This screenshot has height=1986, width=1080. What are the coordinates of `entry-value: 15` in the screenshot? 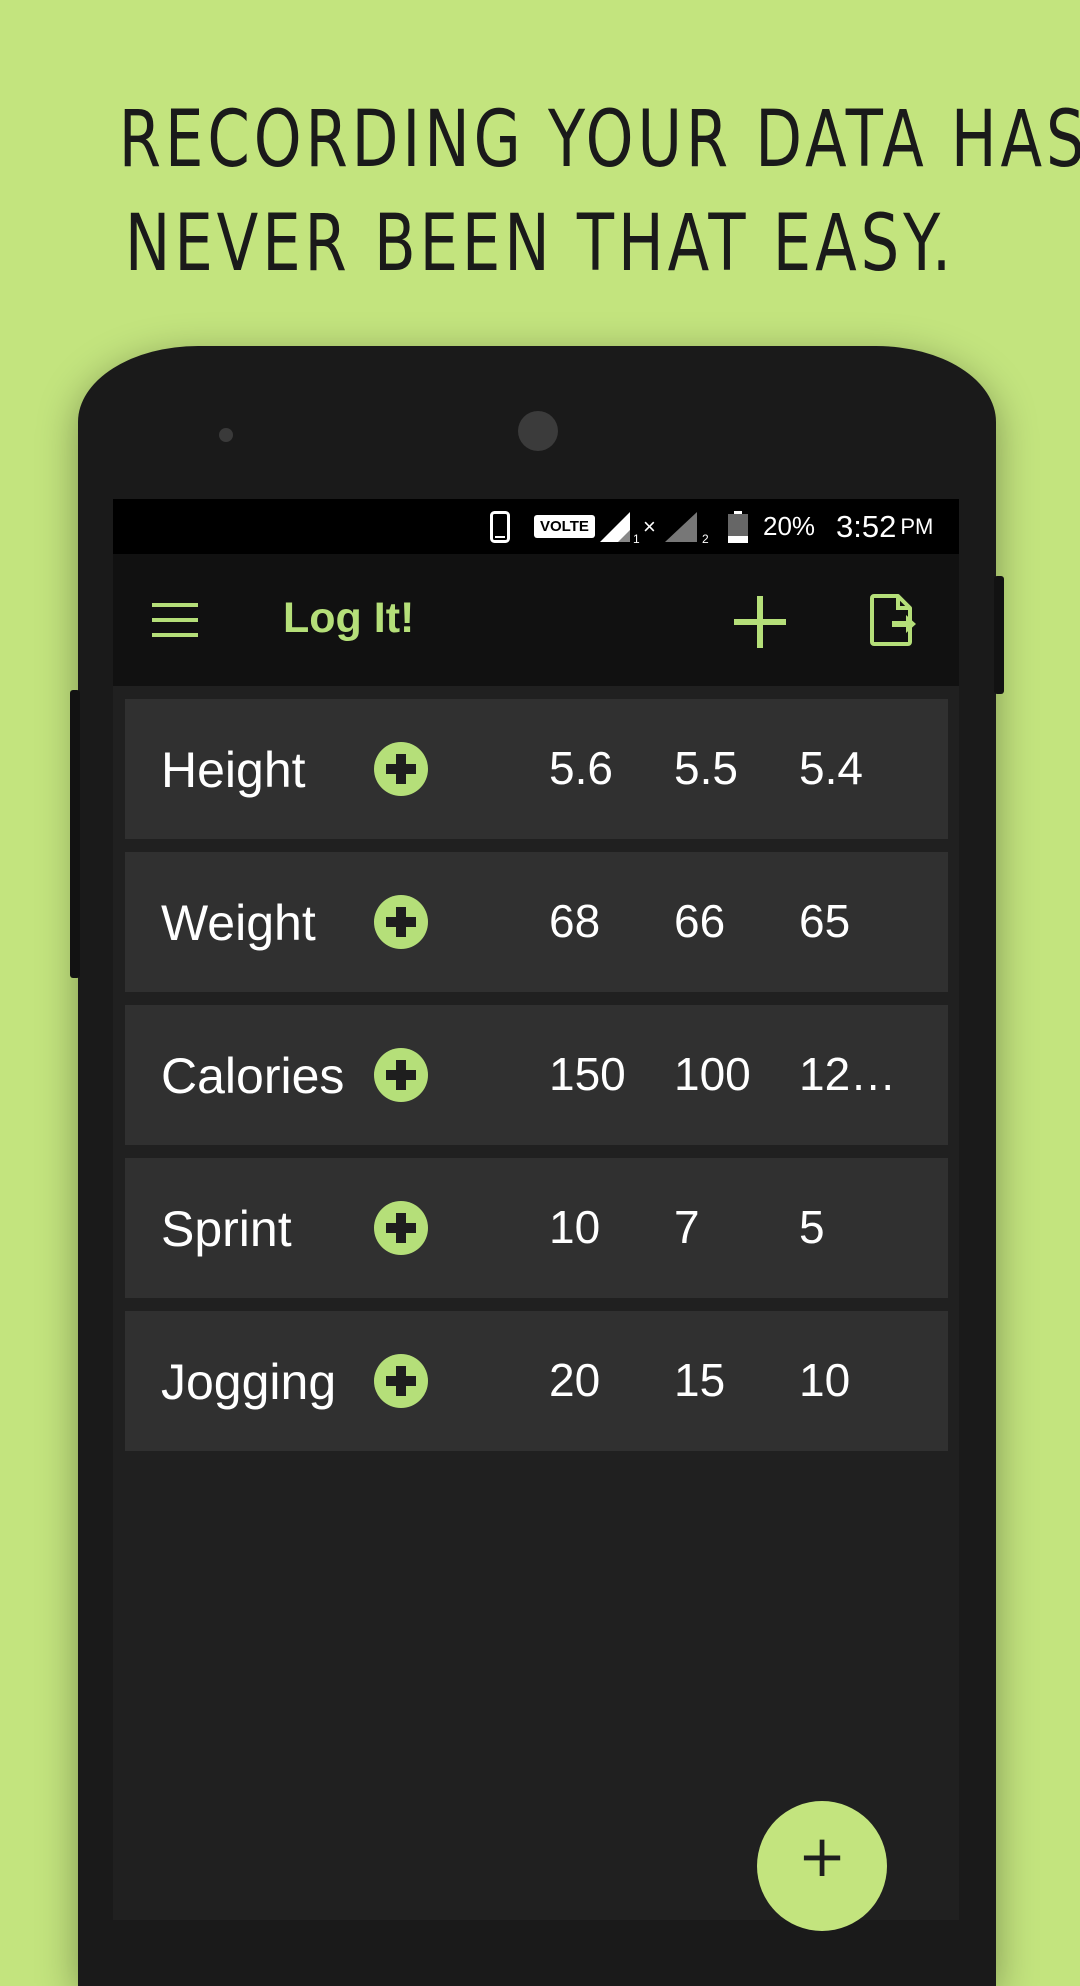 It's located at (700, 1380).